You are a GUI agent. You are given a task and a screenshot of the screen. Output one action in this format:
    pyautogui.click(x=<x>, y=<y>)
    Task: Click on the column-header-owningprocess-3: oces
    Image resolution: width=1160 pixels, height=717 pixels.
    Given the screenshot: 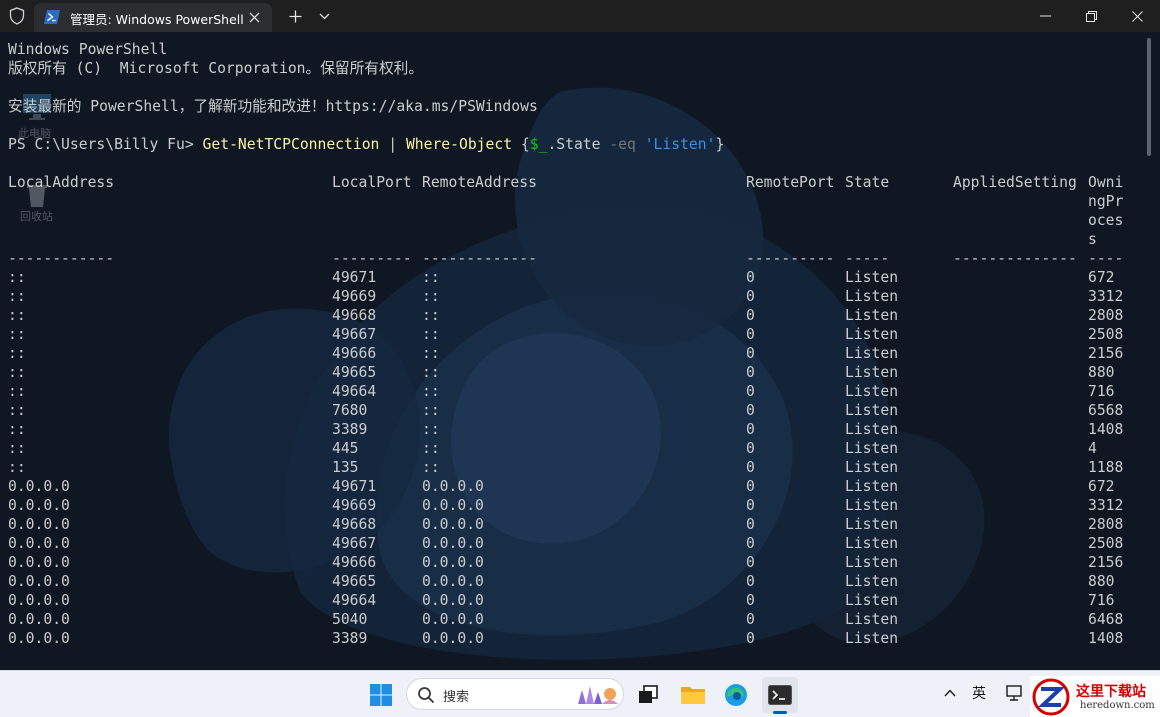 What is the action you would take?
    pyautogui.click(x=1106, y=220)
    